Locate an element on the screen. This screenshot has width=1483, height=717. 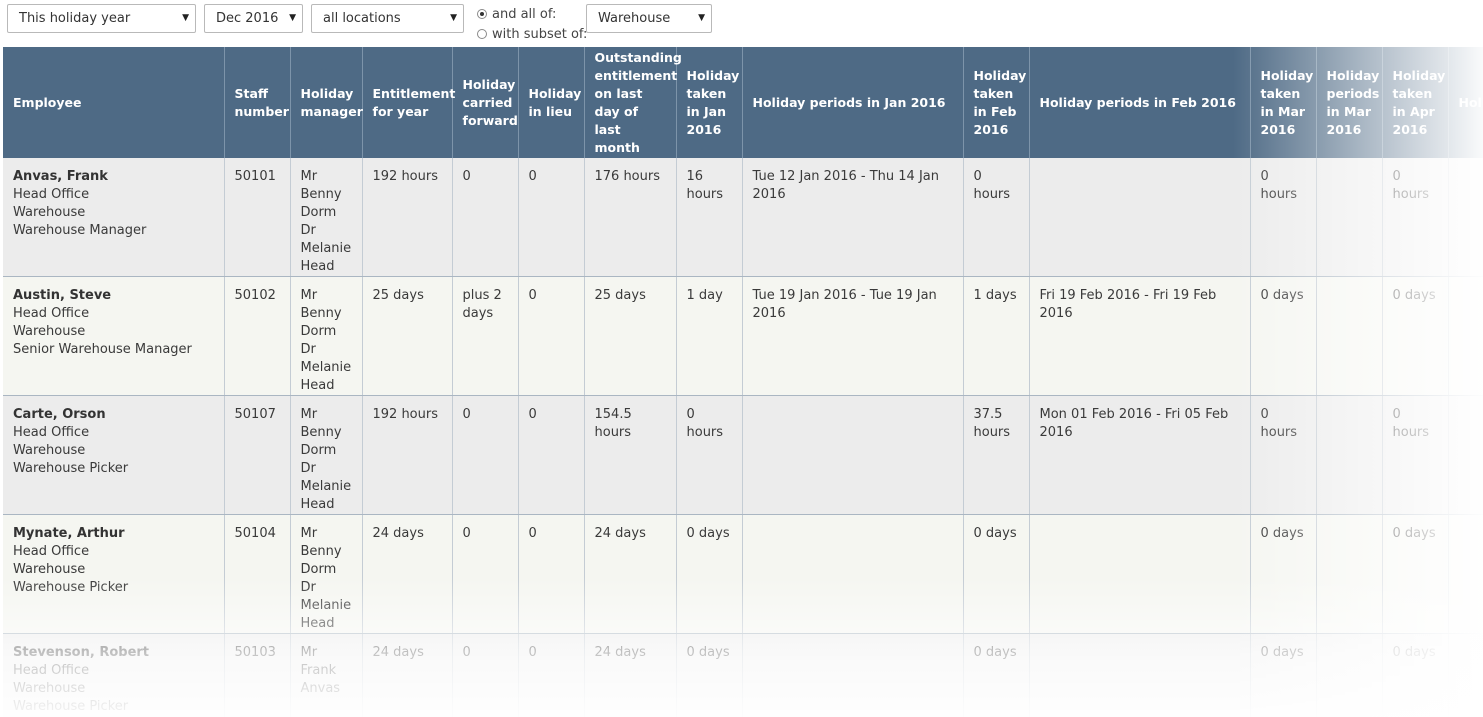
outstanding-cell: 176 hours is located at coordinates (630, 217).